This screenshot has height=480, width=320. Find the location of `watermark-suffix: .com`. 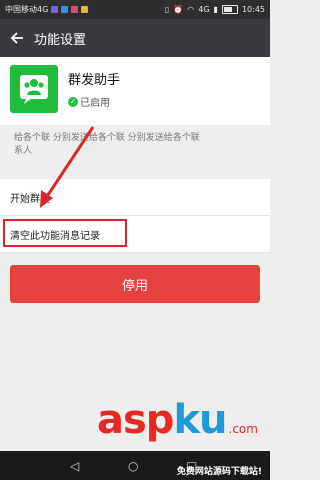

watermark-suffix: .com is located at coordinates (243, 429).